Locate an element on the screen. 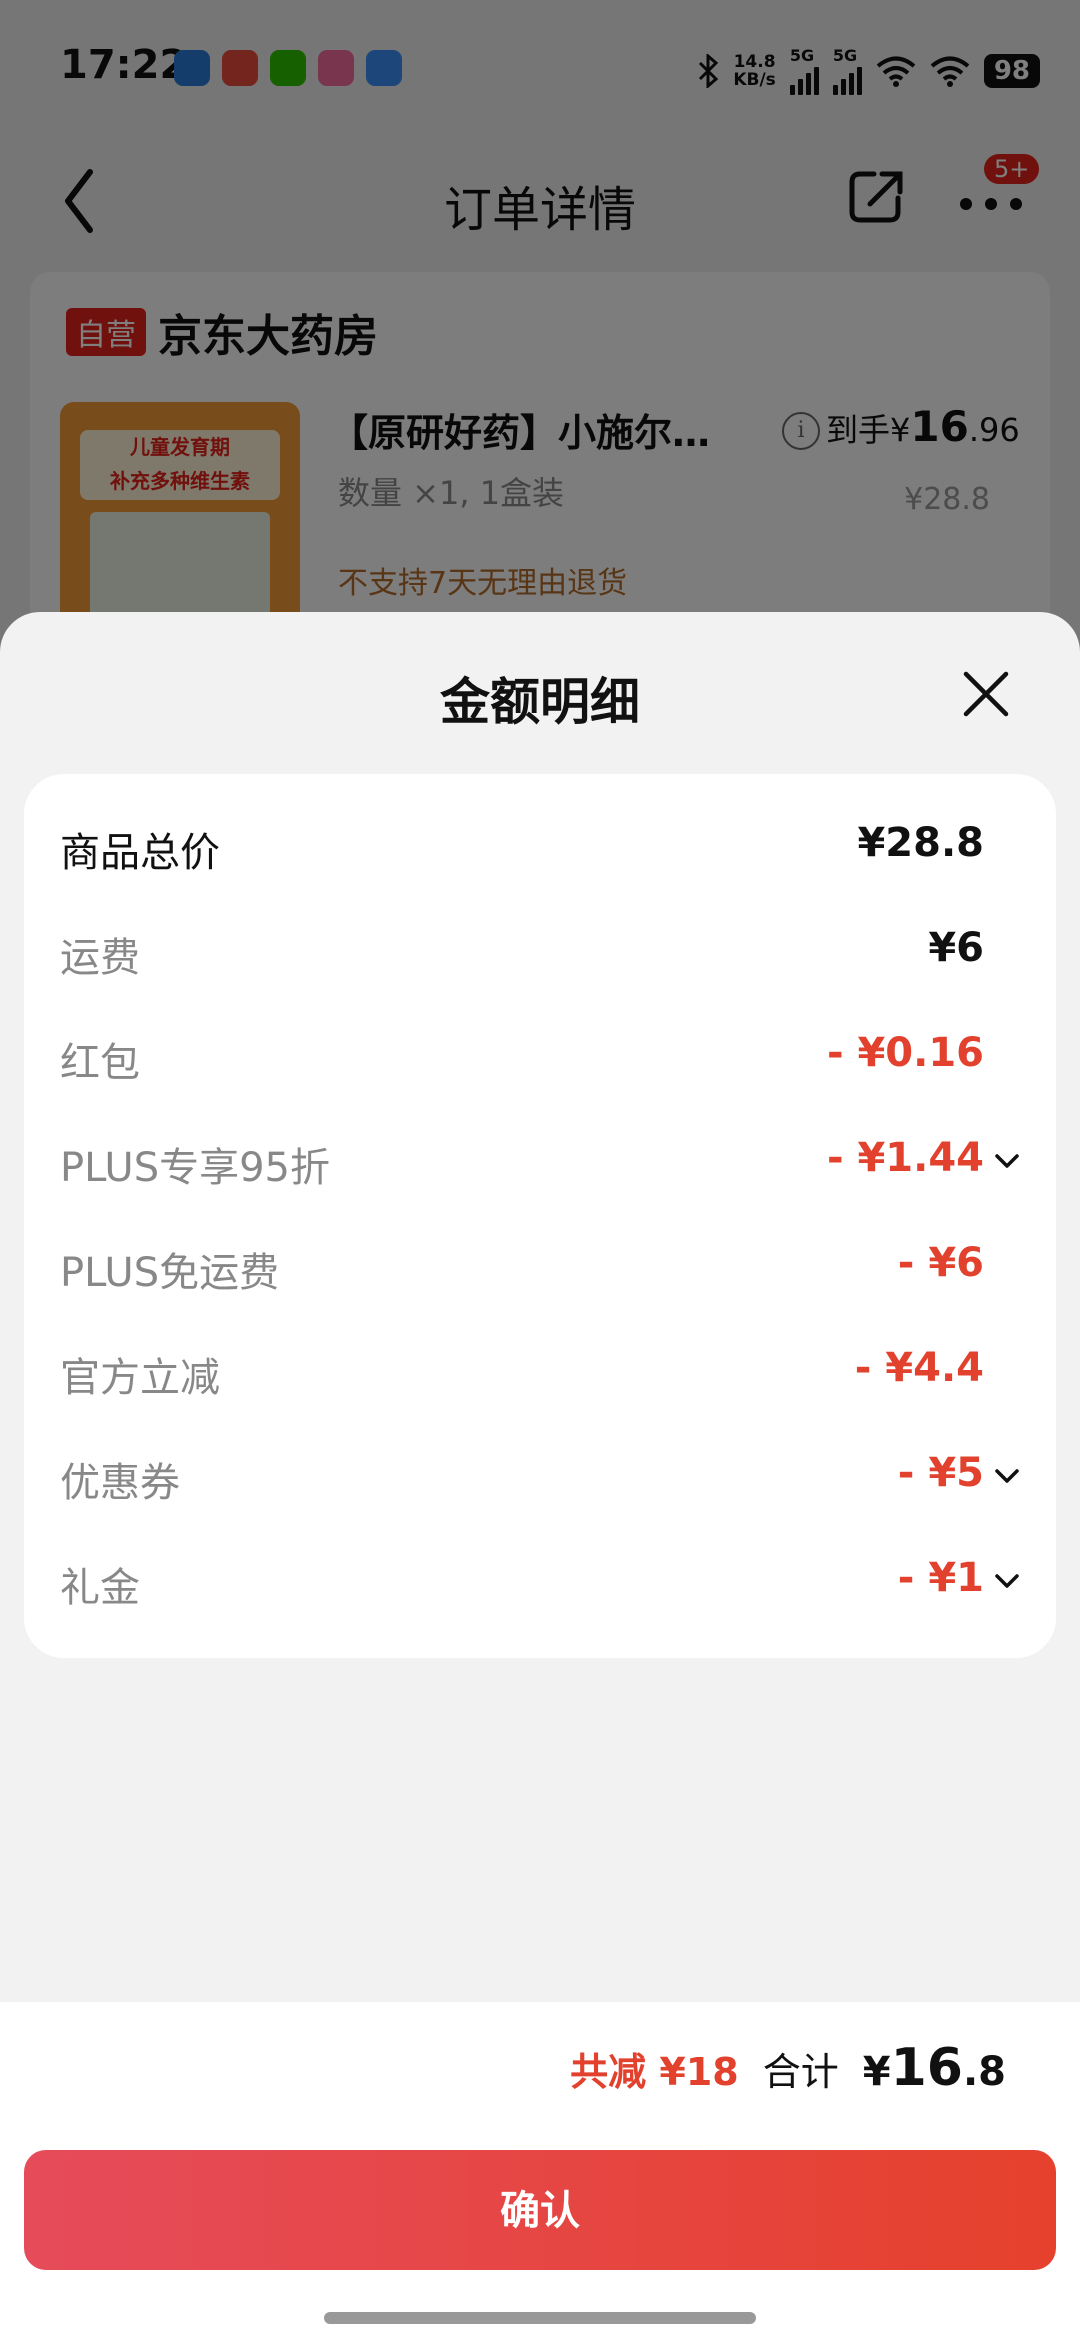 This screenshot has height=2344, width=1080. row-value: - ¥1.44 is located at coordinates (905, 1158).